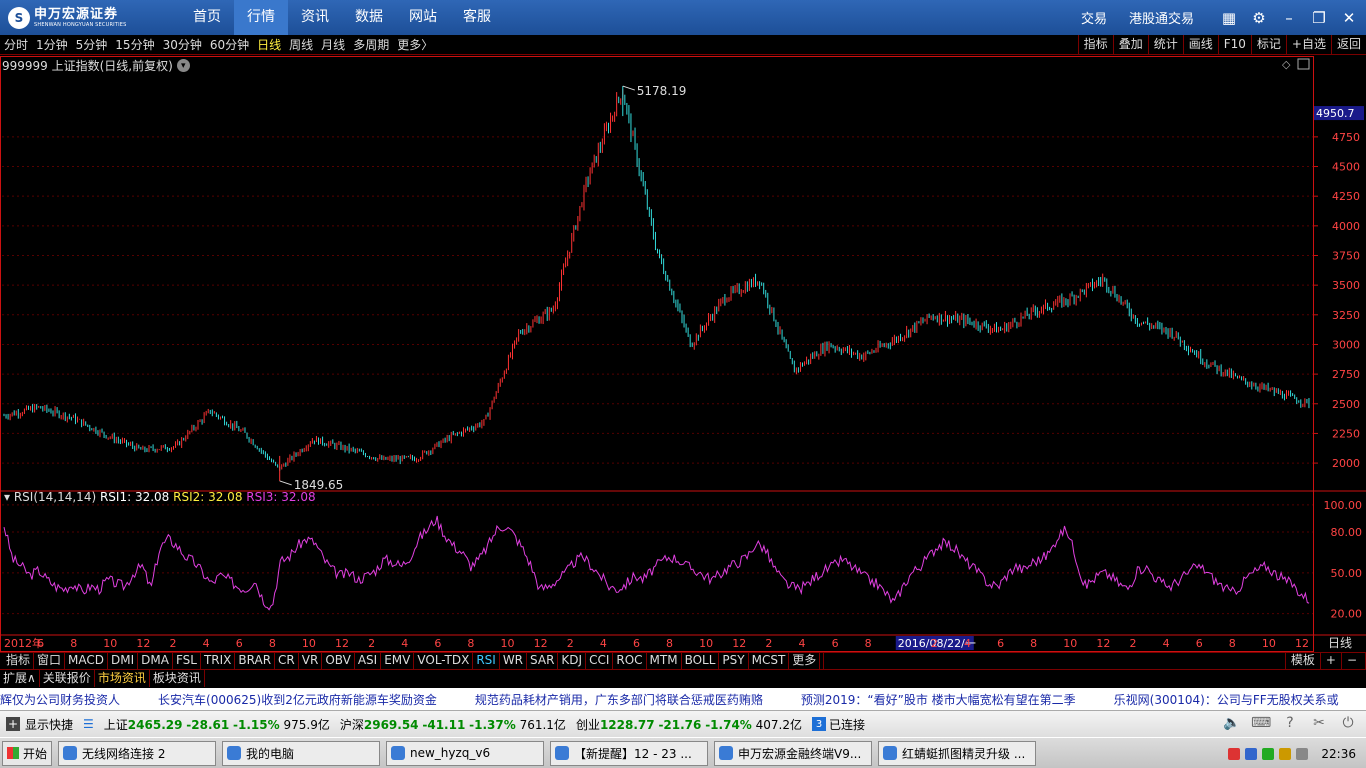 Image resolution: width=1366 pixels, height=768 pixels. What do you see at coordinates (423, 17) in the screenshot?
I see `nav-item-4: 网站` at bounding box center [423, 17].